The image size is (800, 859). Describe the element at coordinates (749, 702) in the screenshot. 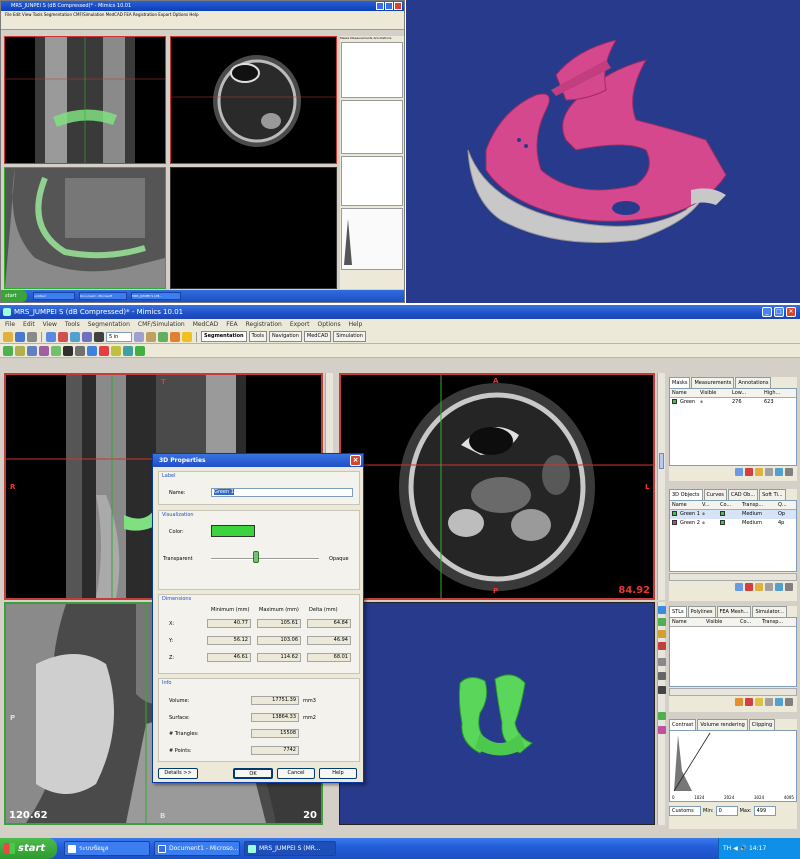

I see `delete-icon` at that location.